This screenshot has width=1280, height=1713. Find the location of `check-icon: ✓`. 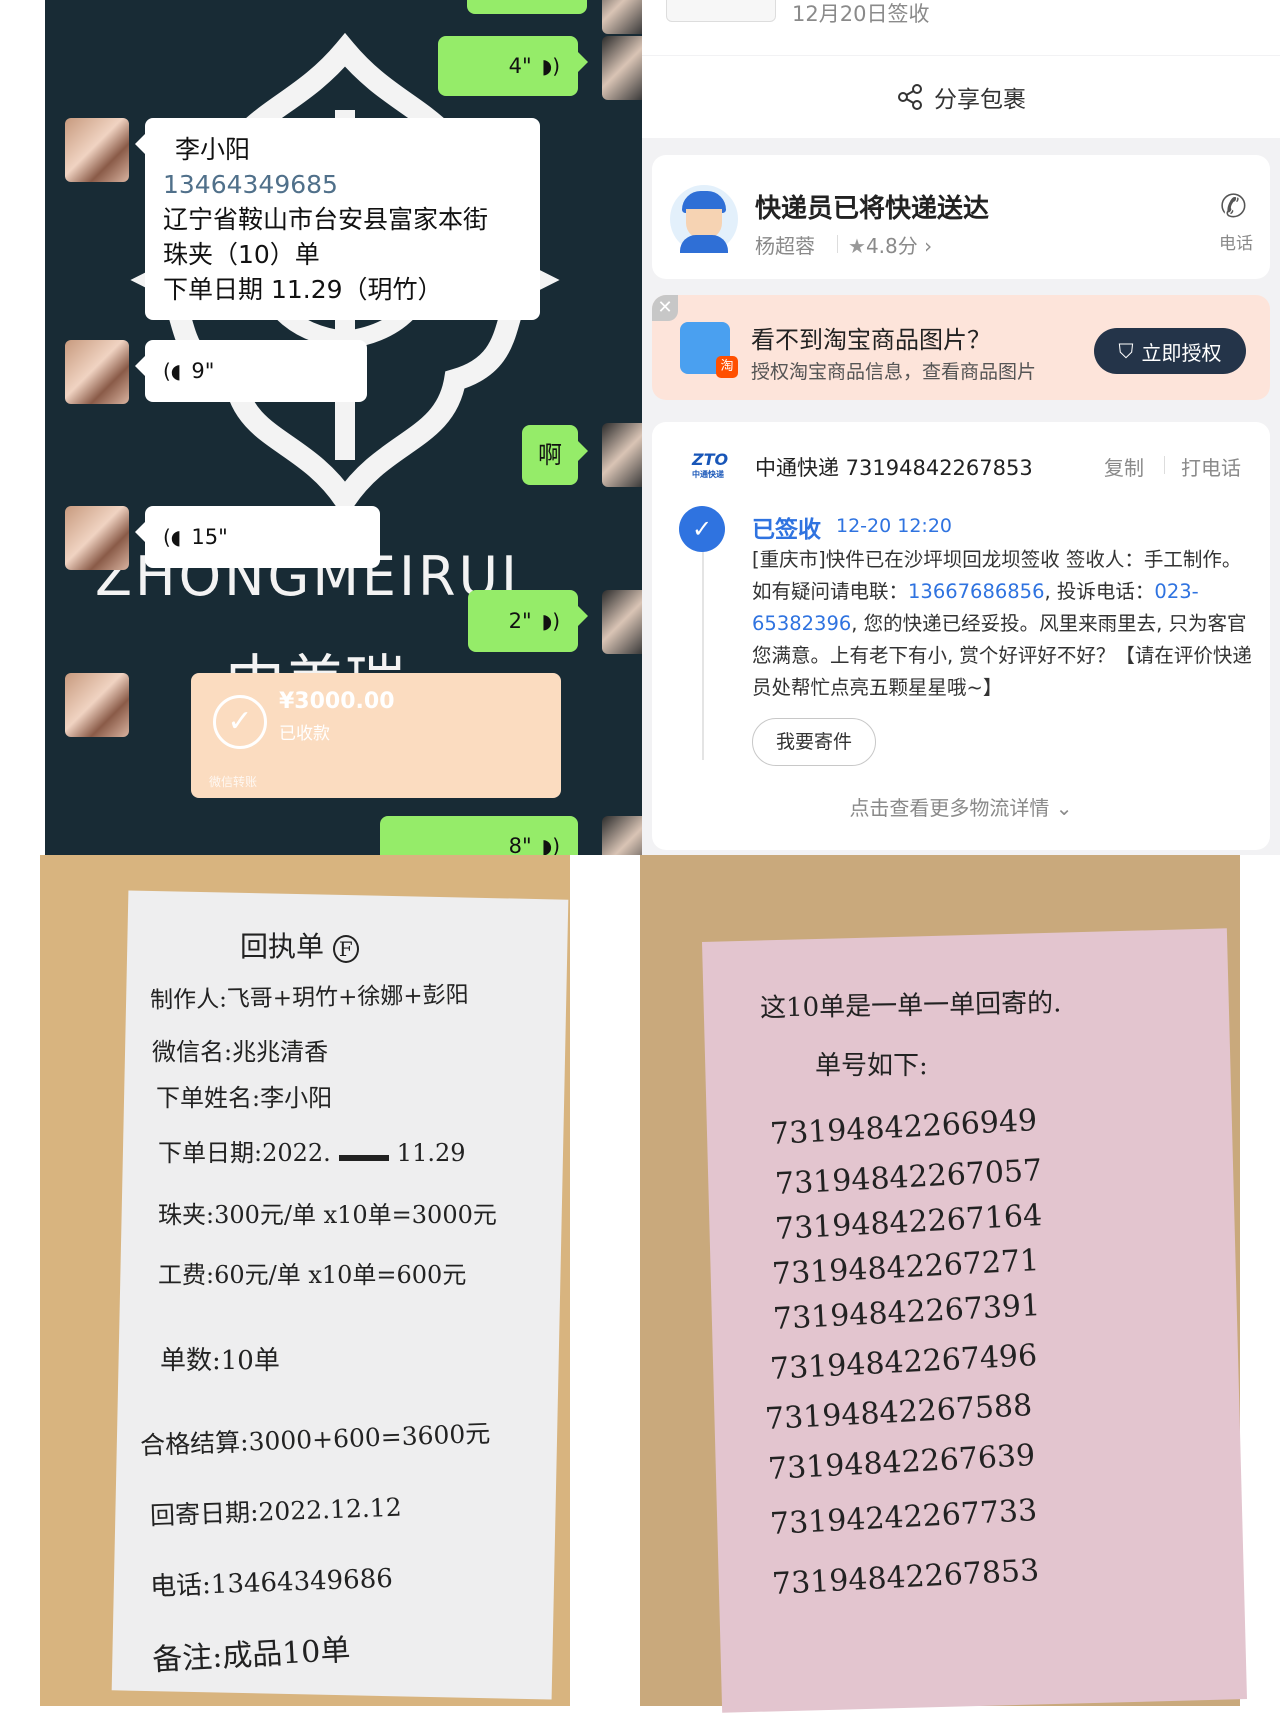

check-icon: ✓ is located at coordinates (702, 529).